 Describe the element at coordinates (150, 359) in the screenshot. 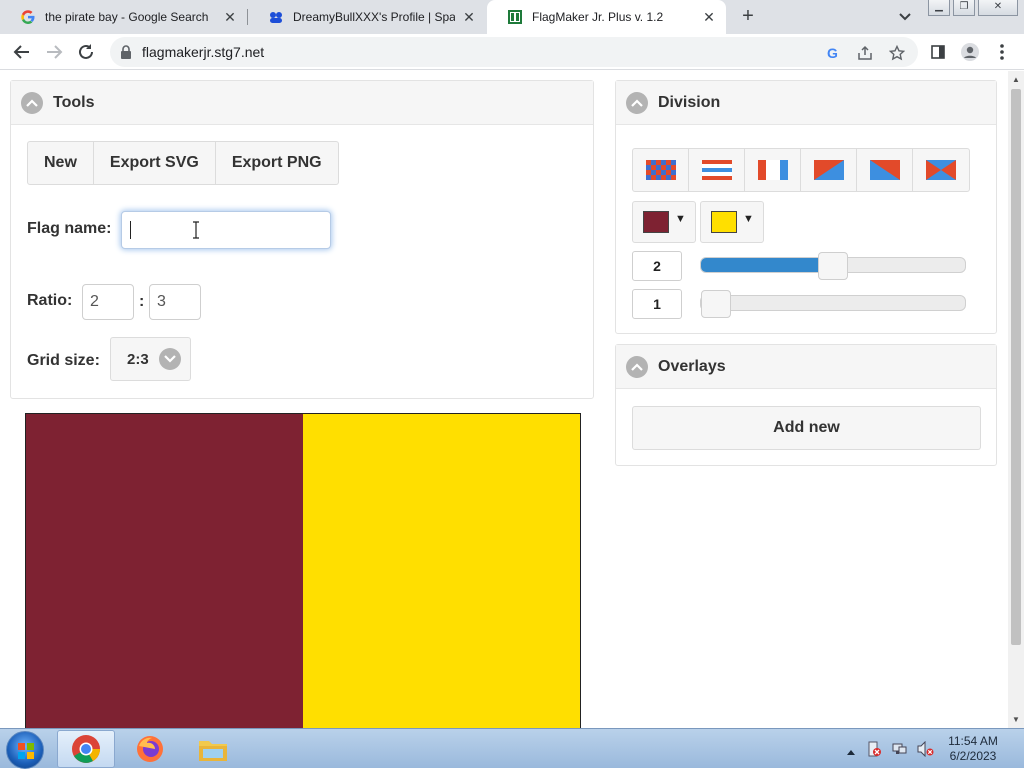

I see `grid-size-select: 2:3` at that location.